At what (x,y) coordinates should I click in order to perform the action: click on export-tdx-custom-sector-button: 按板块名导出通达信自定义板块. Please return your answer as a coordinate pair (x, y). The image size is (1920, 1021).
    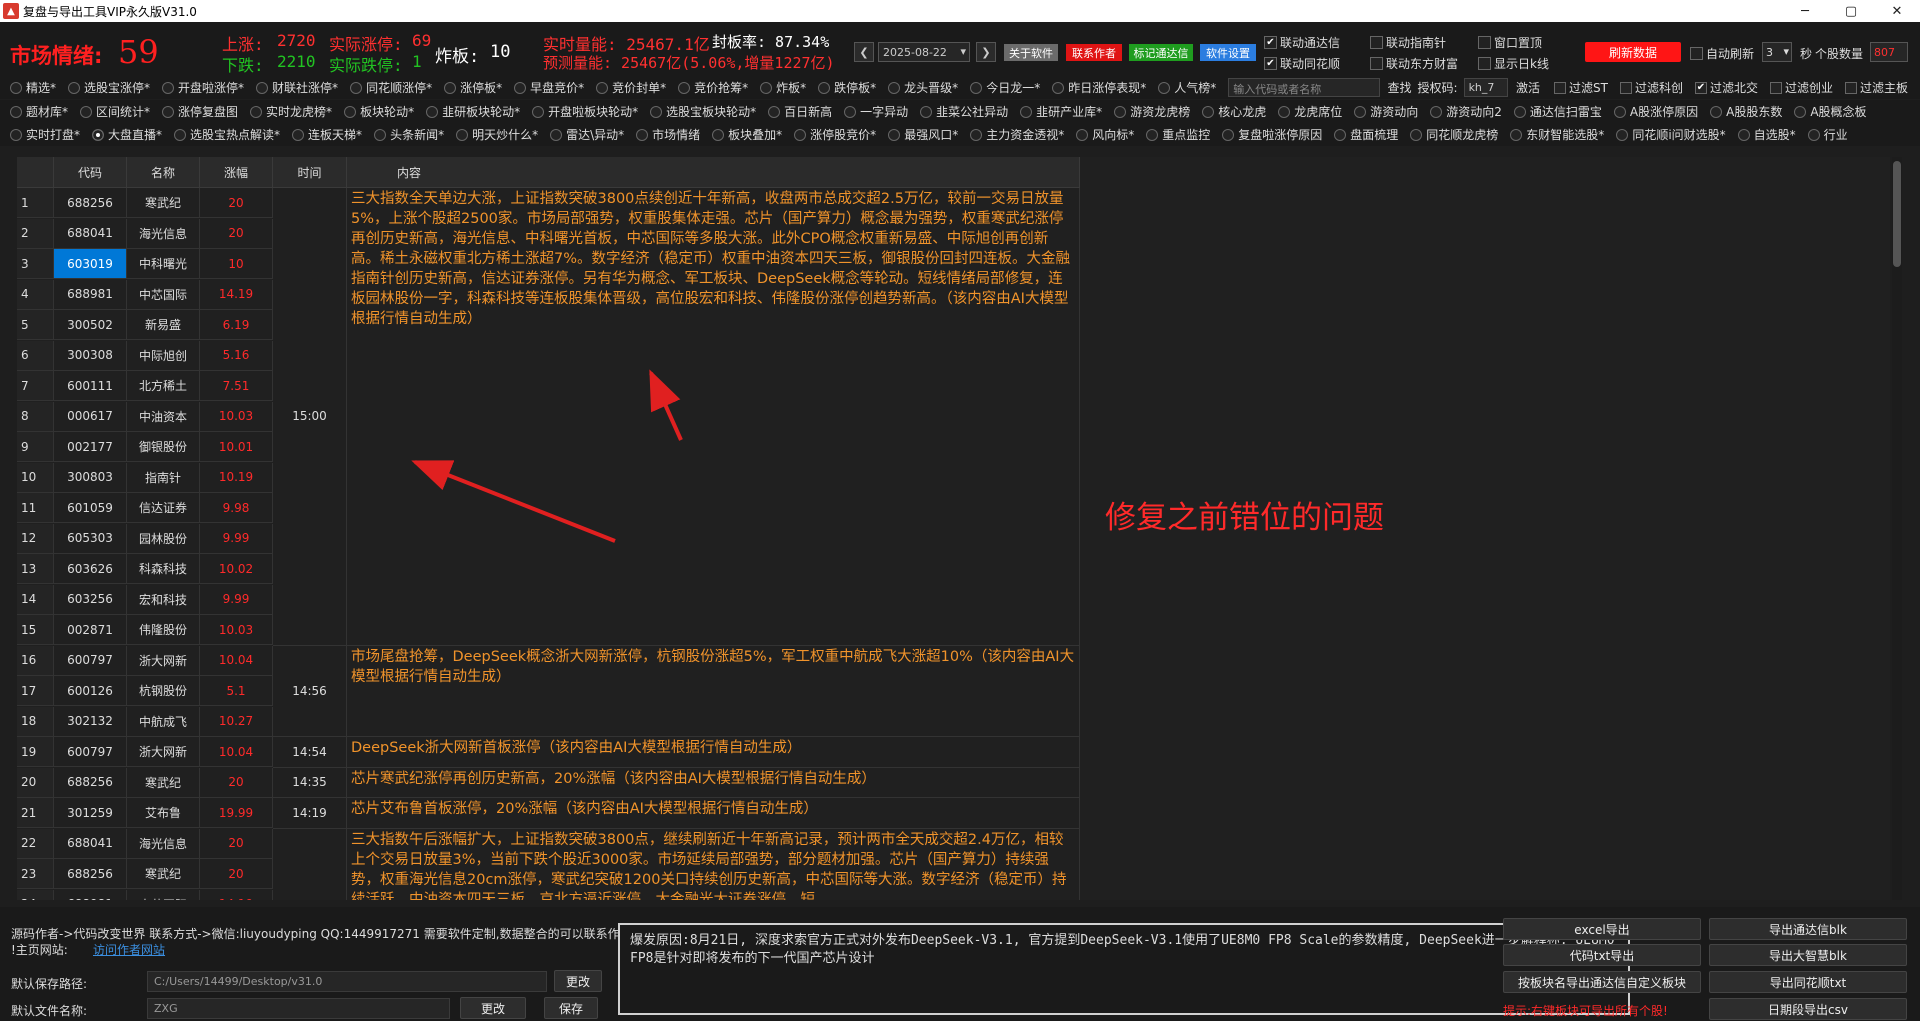
    Looking at the image, I should click on (1602, 982).